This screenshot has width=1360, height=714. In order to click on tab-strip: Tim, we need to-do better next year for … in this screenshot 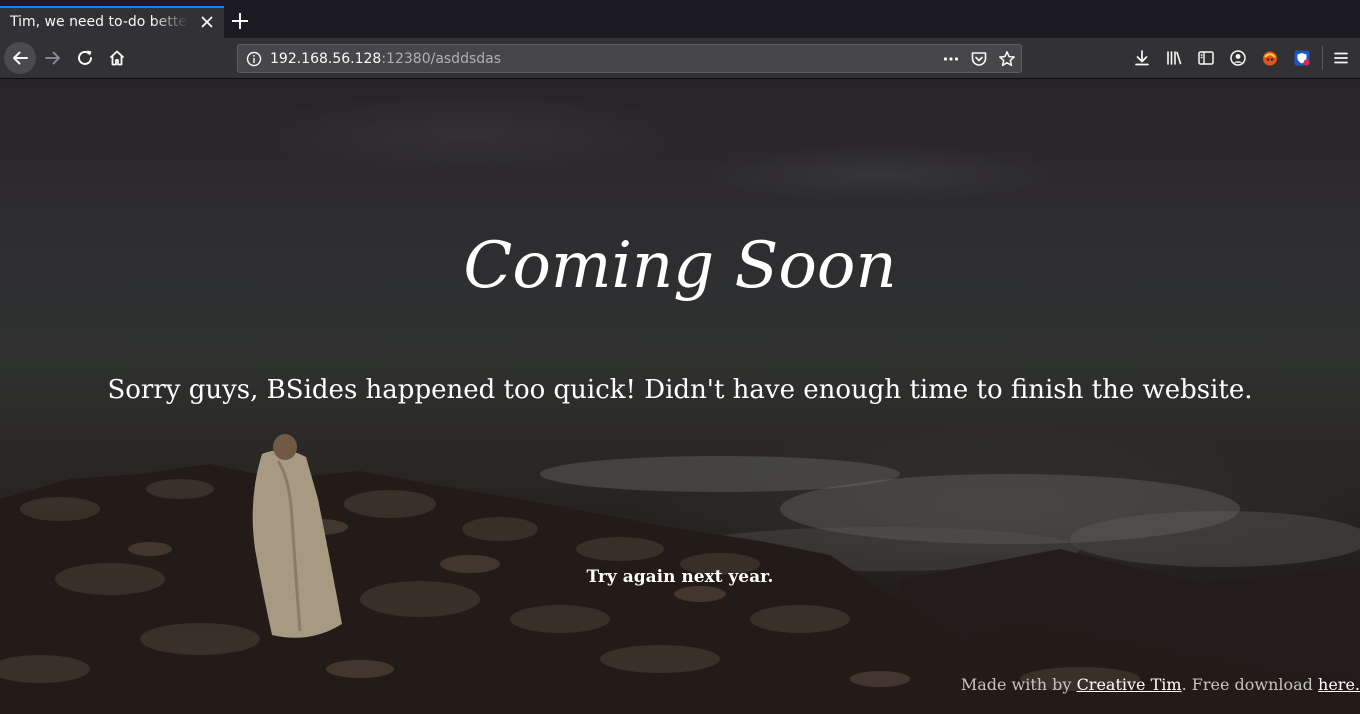, I will do `click(680, 19)`.